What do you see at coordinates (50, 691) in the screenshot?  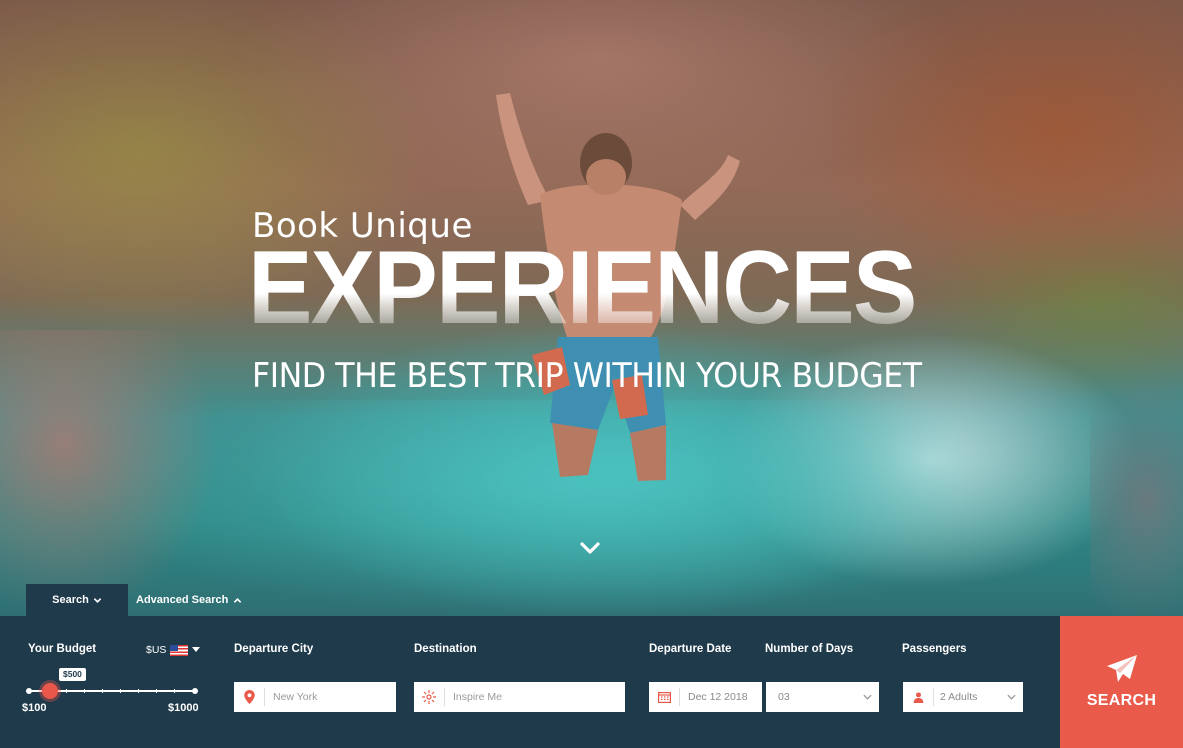 I see `budget-slider-thumb` at bounding box center [50, 691].